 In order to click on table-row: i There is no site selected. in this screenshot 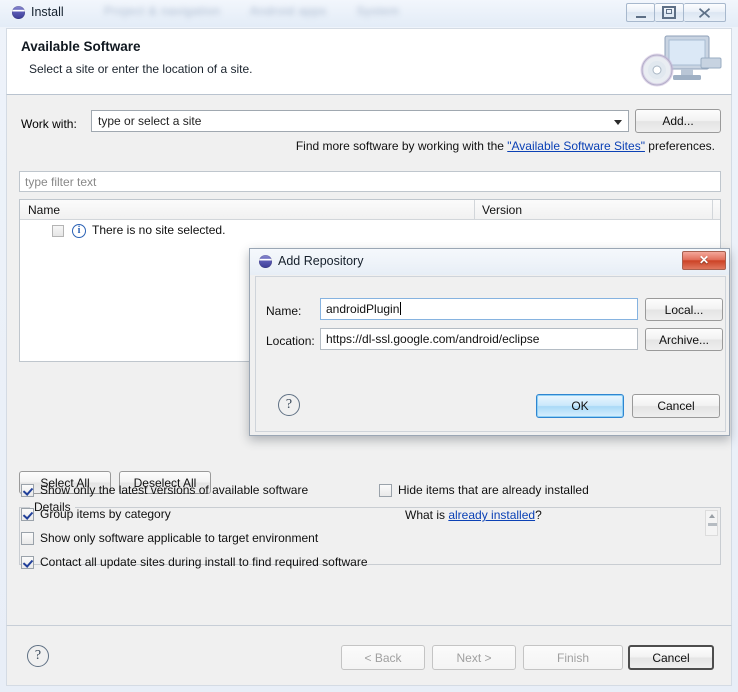, I will do `click(370, 231)`.